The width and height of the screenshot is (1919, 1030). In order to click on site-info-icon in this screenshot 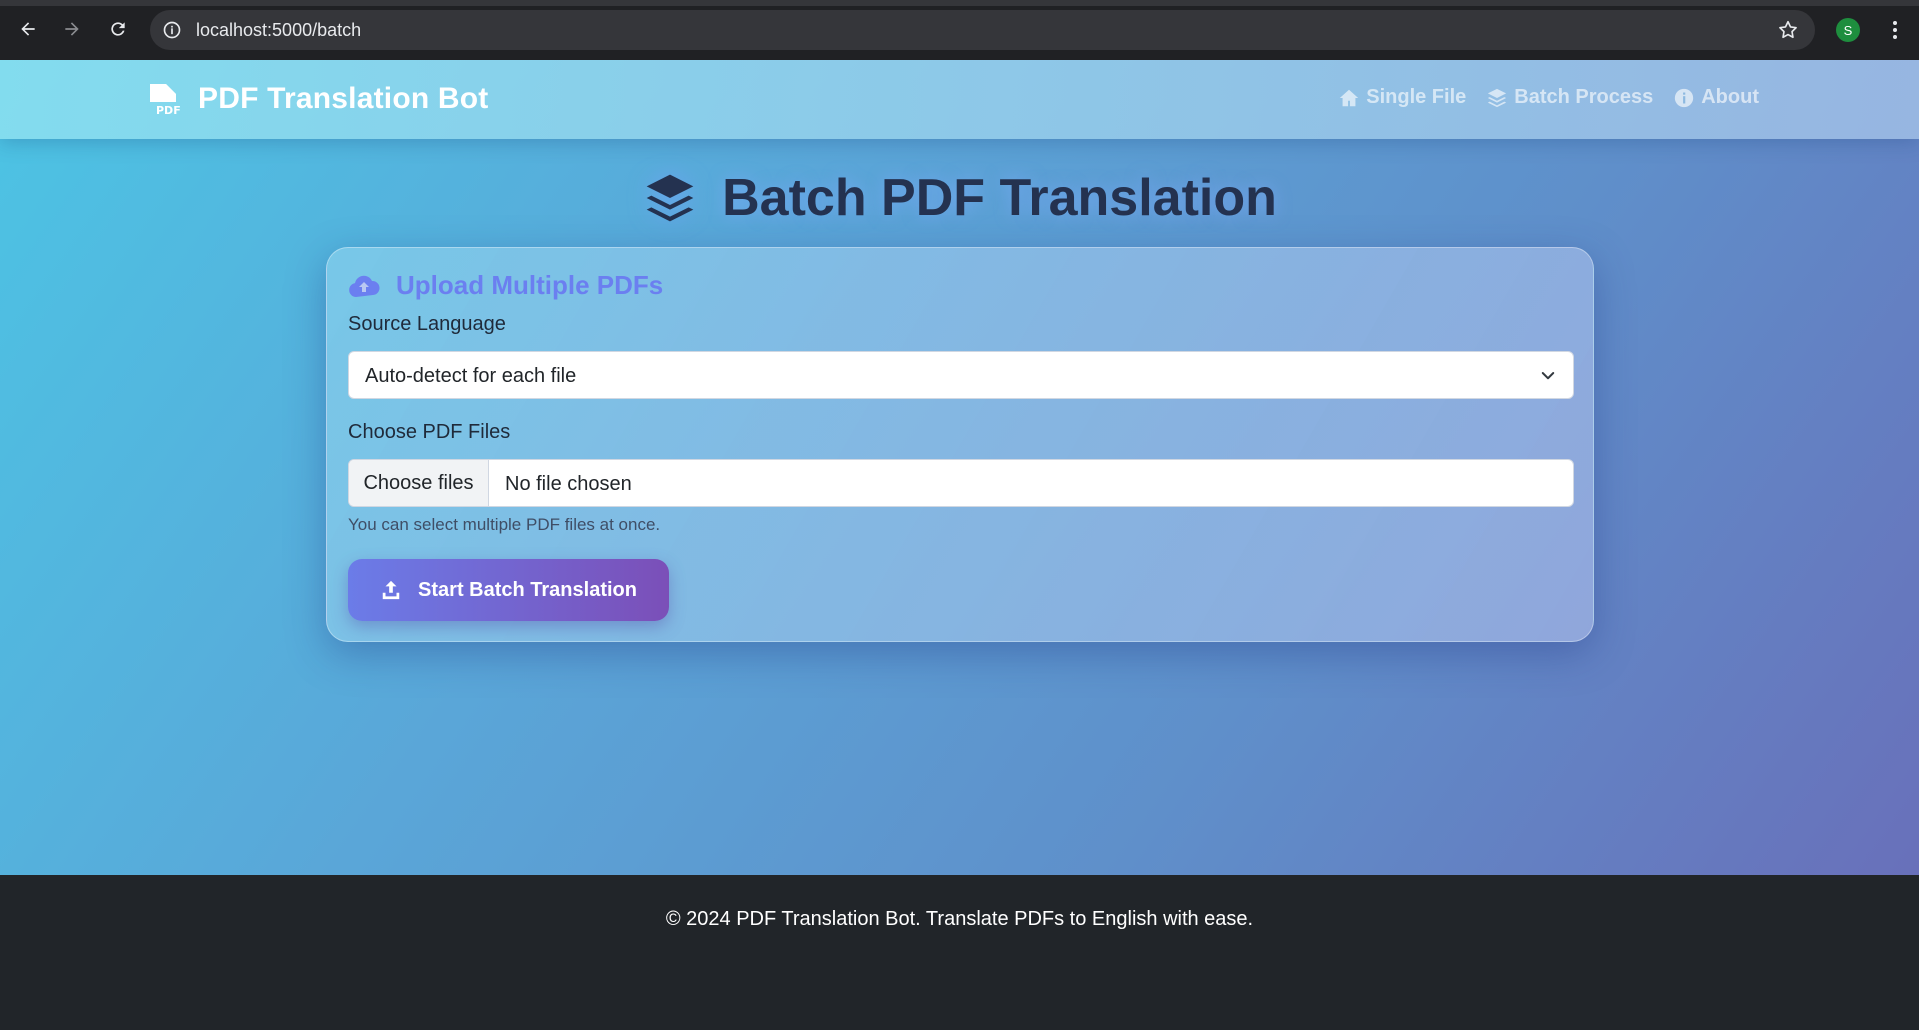, I will do `click(172, 30)`.